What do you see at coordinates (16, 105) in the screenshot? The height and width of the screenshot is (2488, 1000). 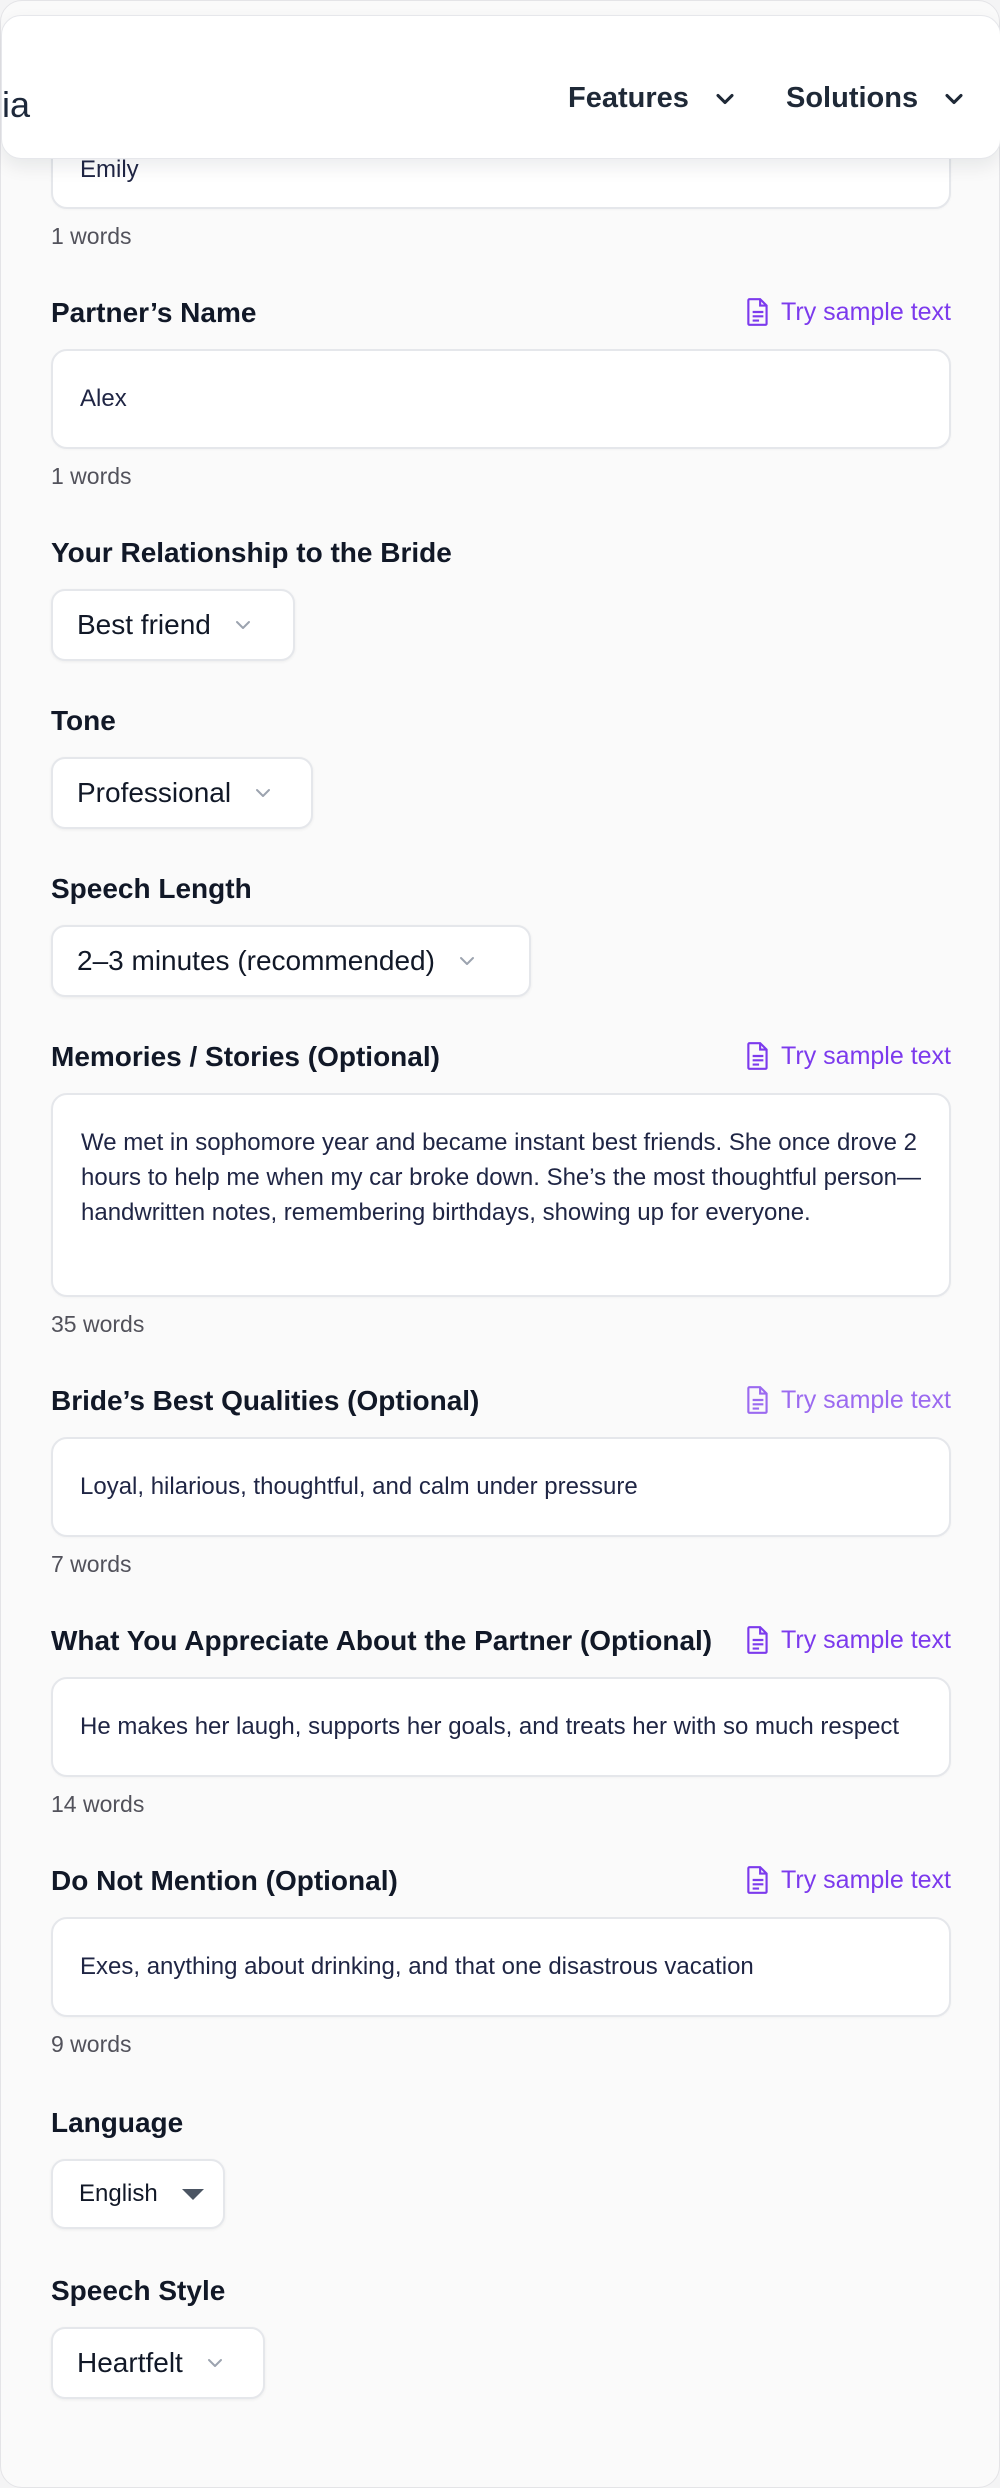 I see `logo: ia` at bounding box center [16, 105].